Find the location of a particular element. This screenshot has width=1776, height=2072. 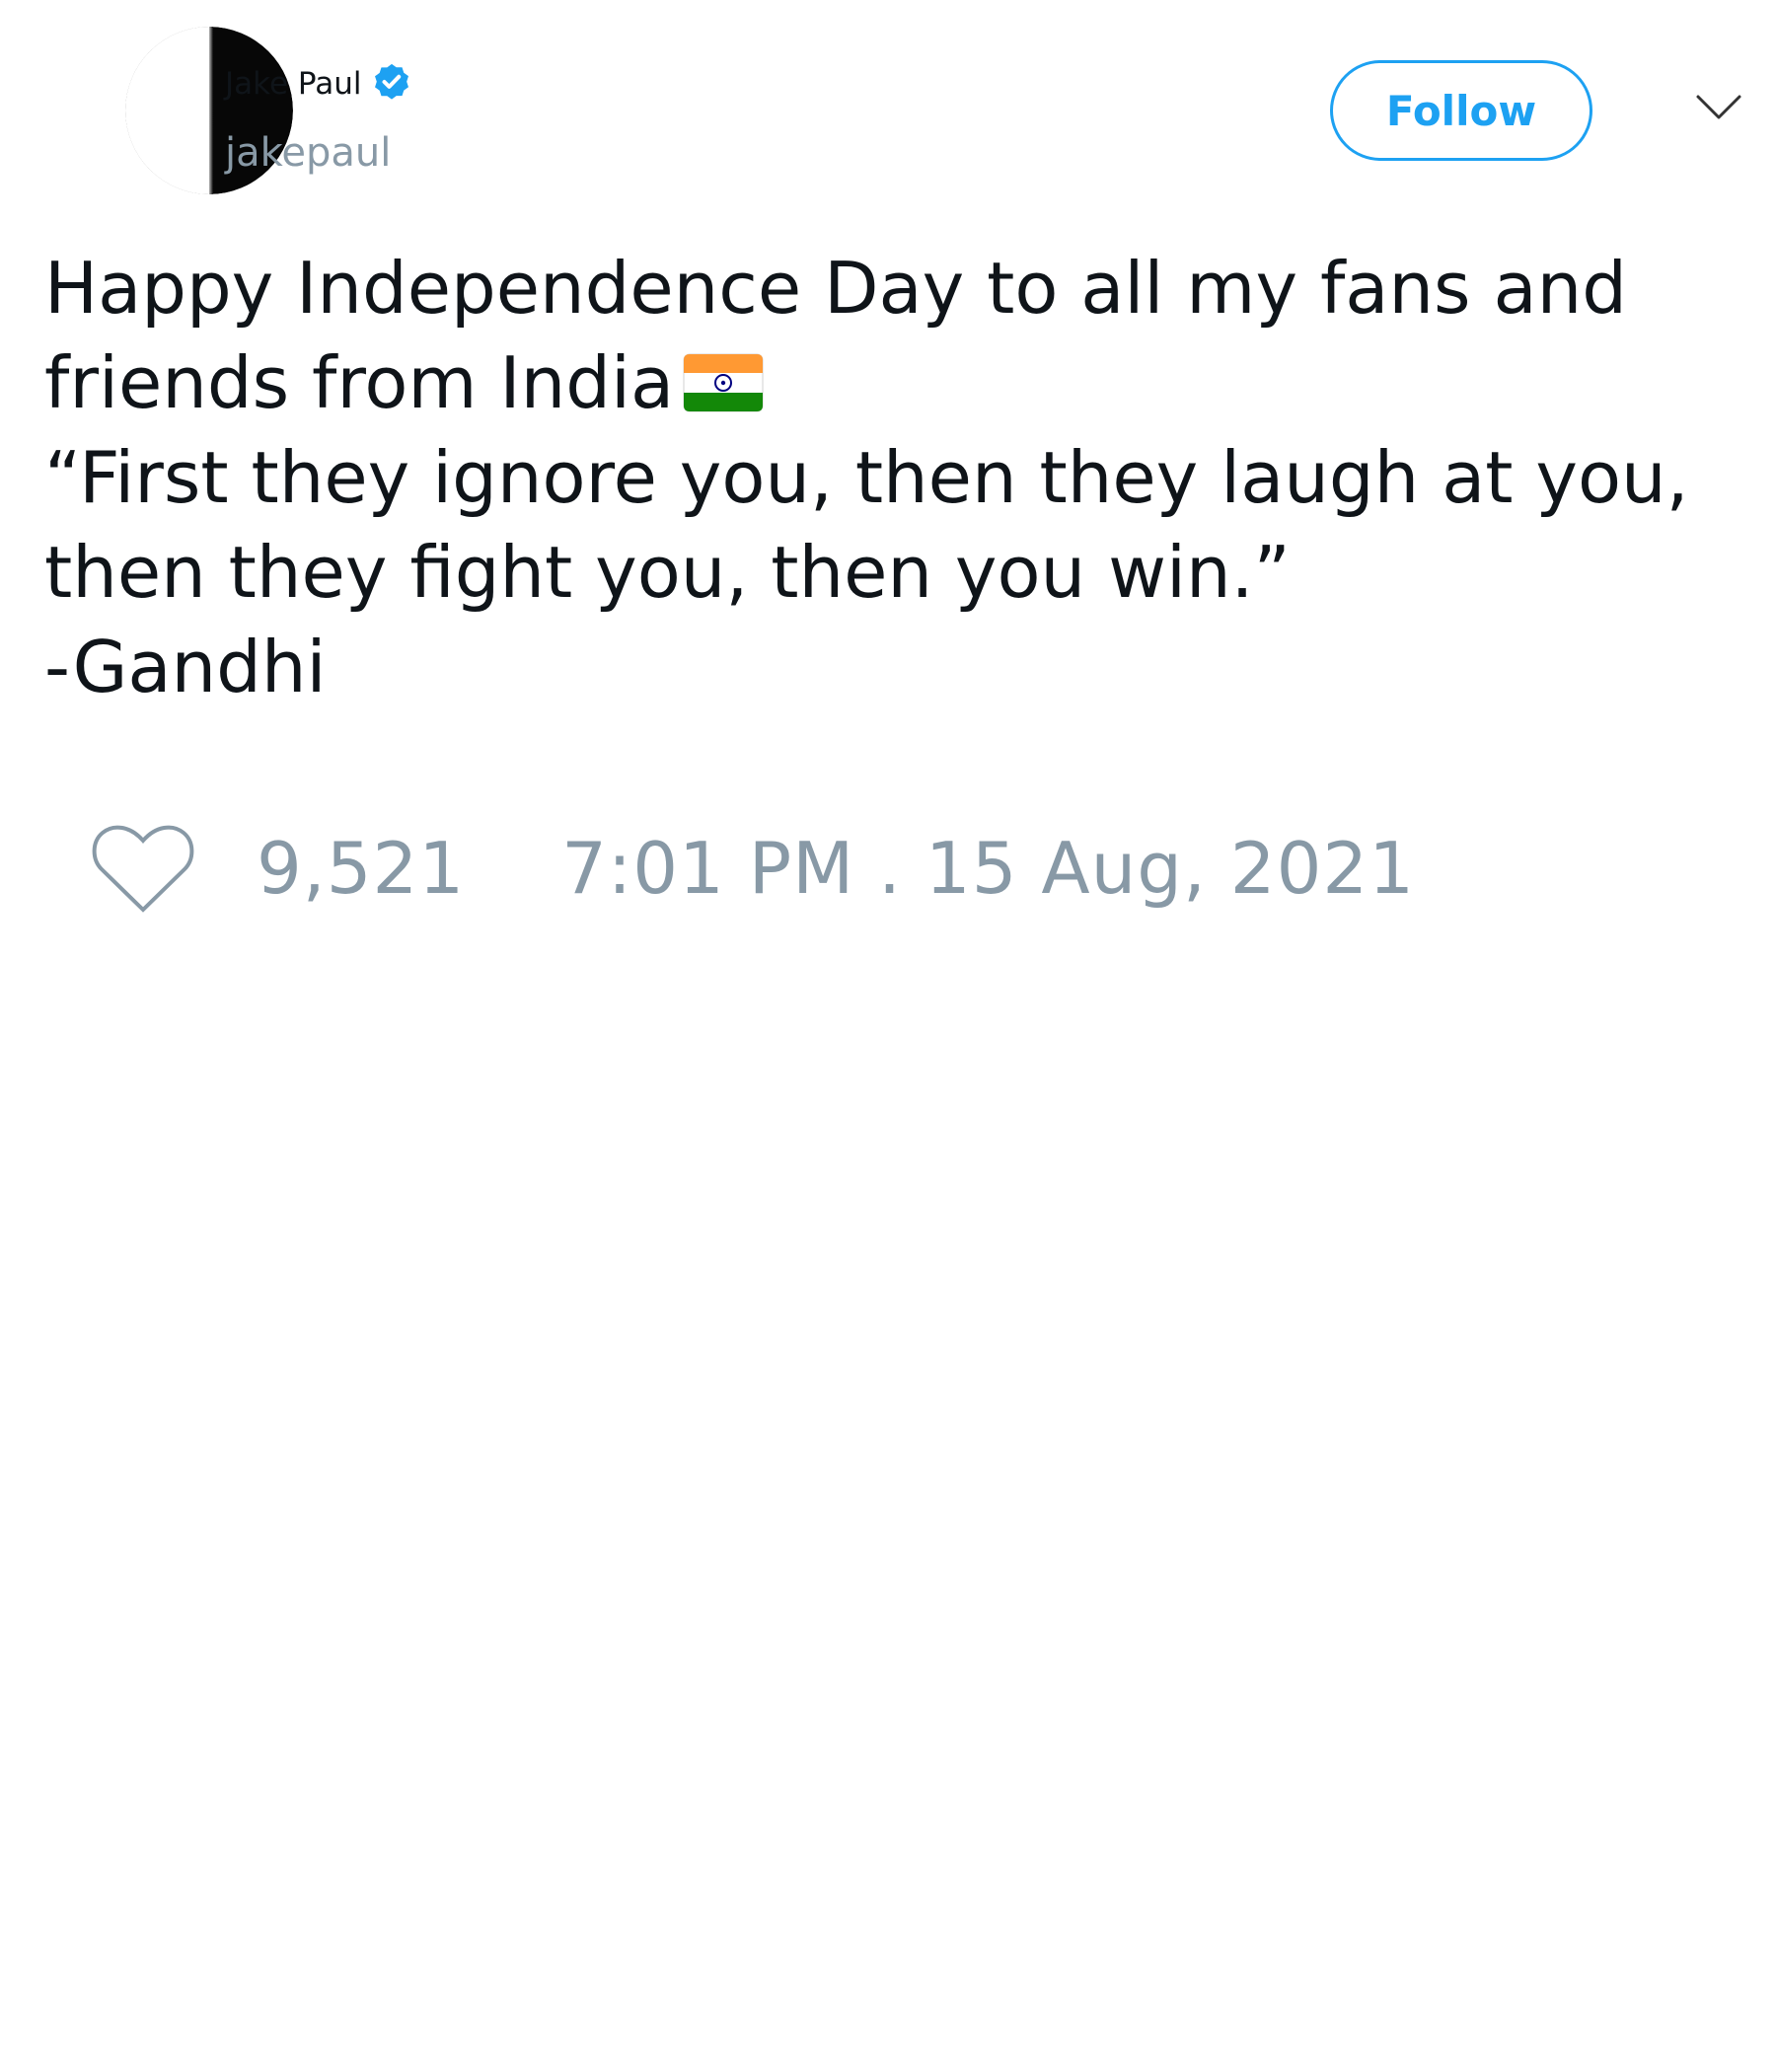

tweet-line: -Gandhi is located at coordinates (186, 667).